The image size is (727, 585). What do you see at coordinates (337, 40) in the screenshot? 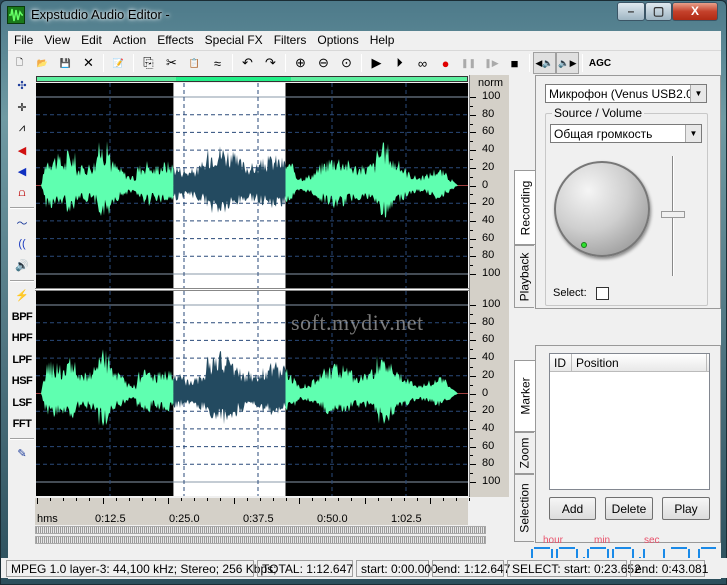
I see `menu-options: Options` at bounding box center [337, 40].